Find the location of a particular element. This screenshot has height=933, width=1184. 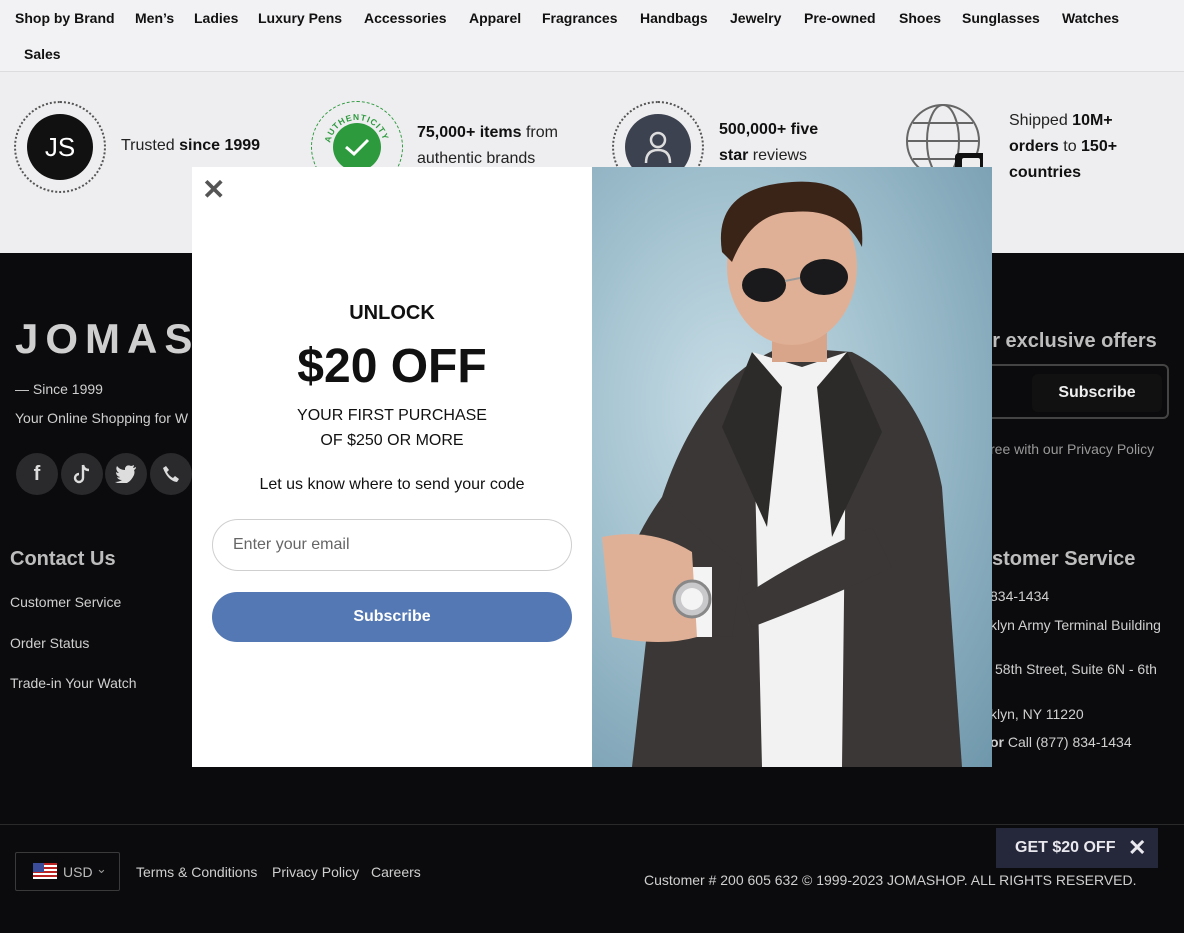

modal-unlock: UNLOCK is located at coordinates (392, 313).